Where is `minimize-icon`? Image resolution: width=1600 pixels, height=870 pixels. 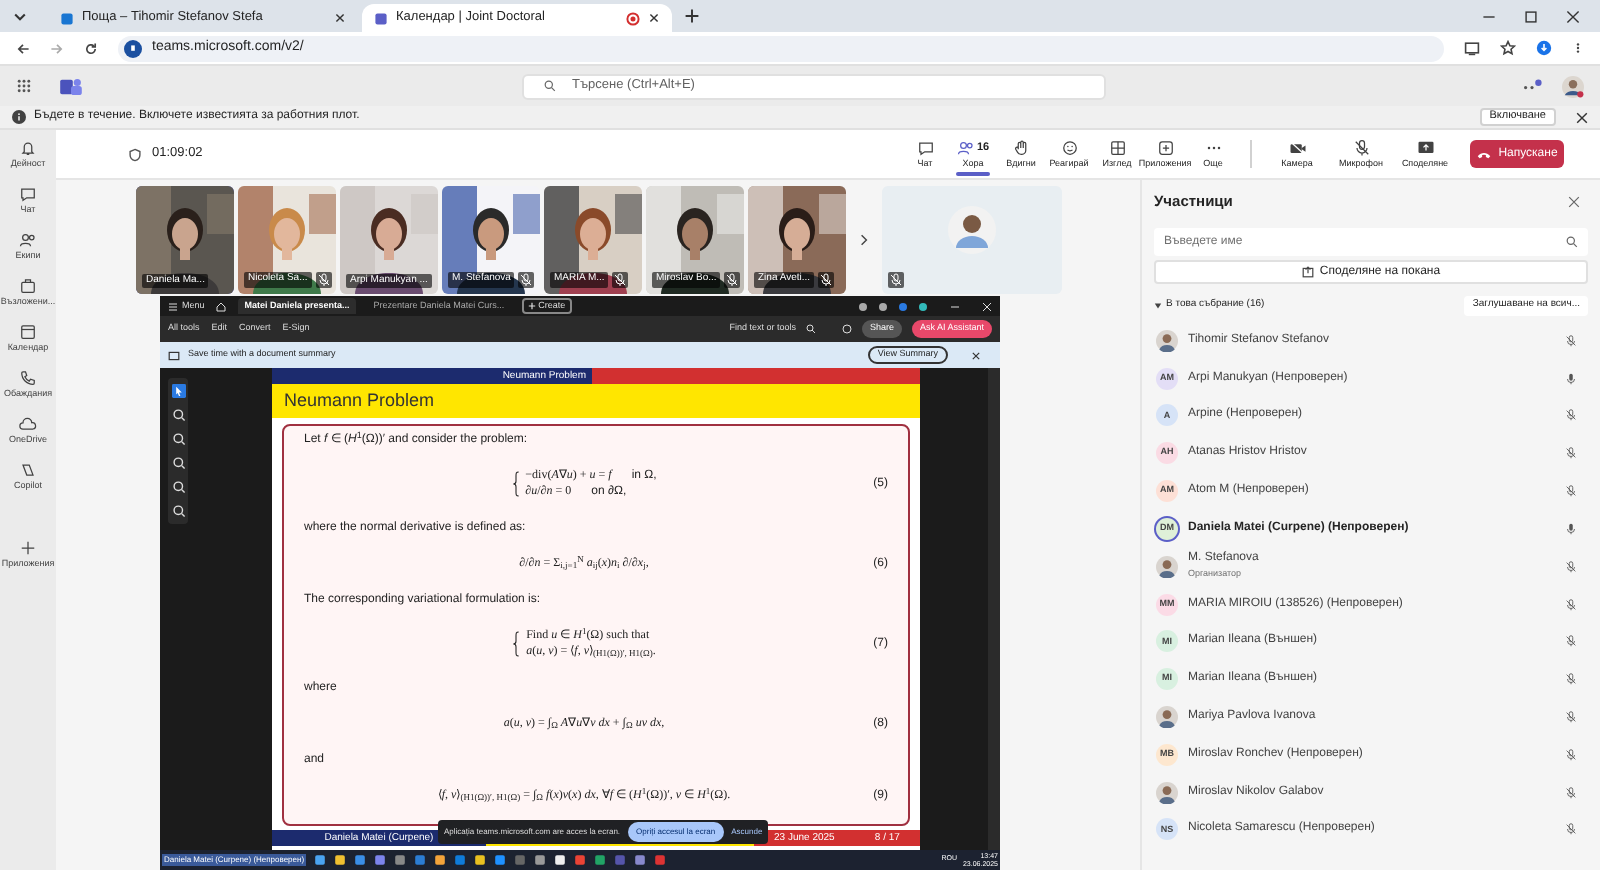
minimize-icon is located at coordinates (955, 306).